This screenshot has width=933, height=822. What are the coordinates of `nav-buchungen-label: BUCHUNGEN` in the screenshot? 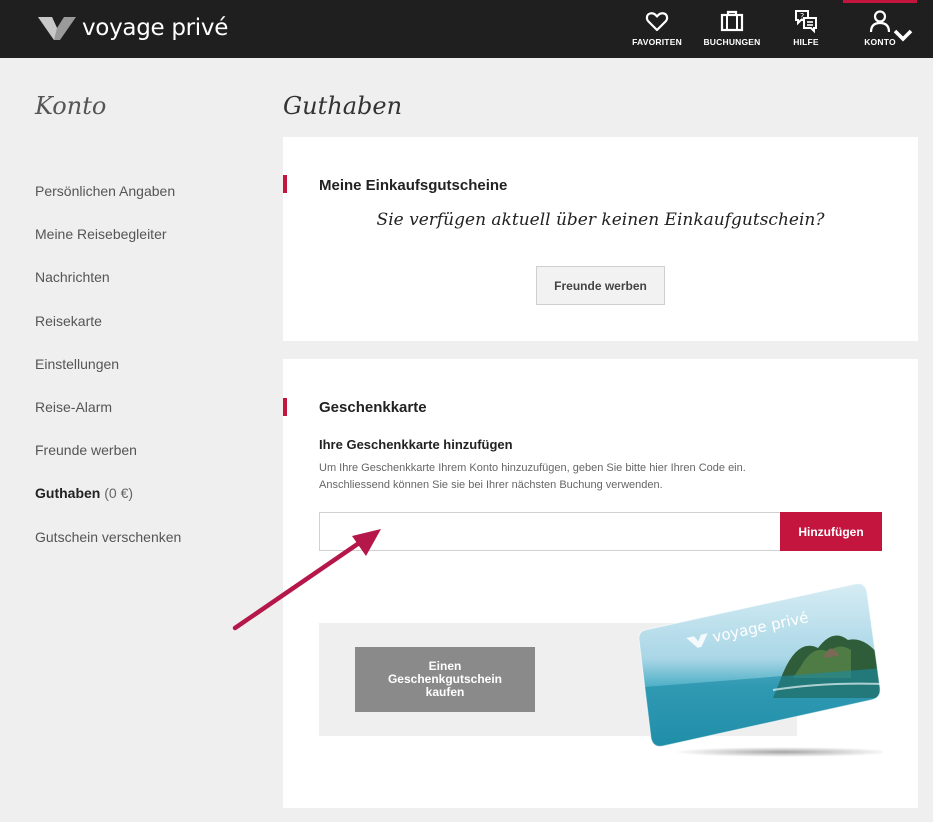 It's located at (732, 42).